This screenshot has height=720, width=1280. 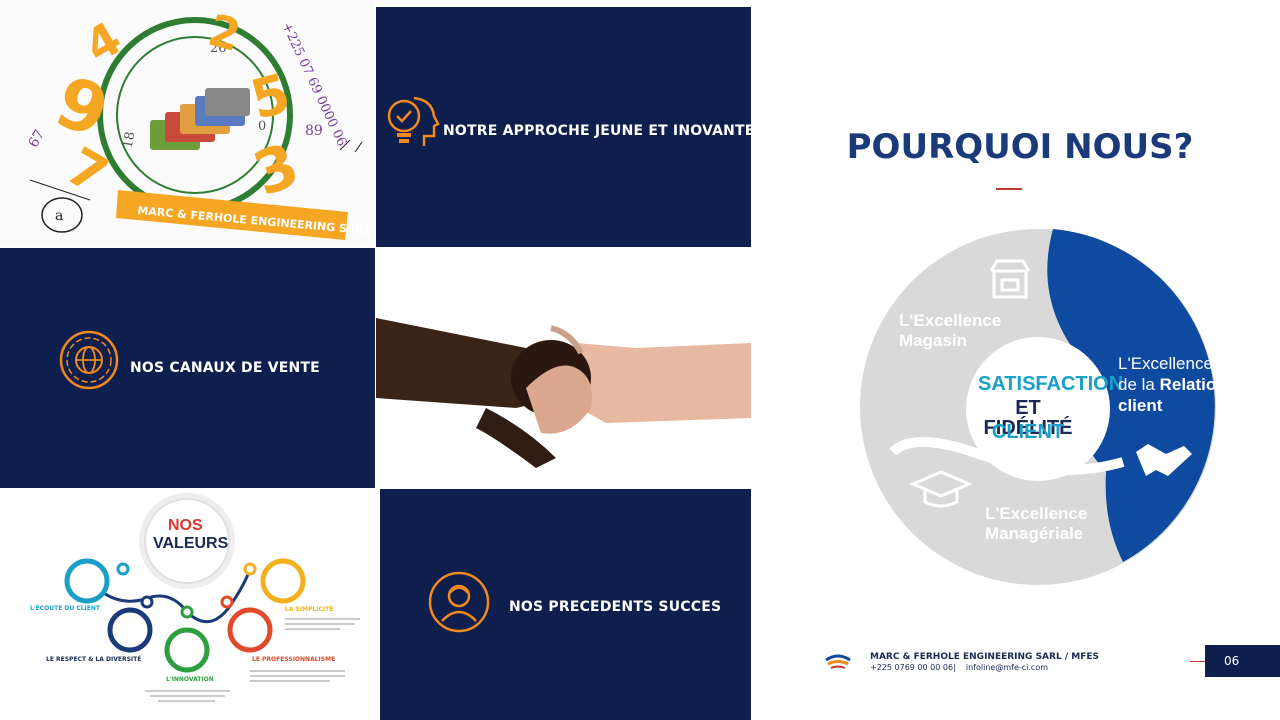 What do you see at coordinates (283, 581) in the screenshot?
I see `simplicite-icon` at bounding box center [283, 581].